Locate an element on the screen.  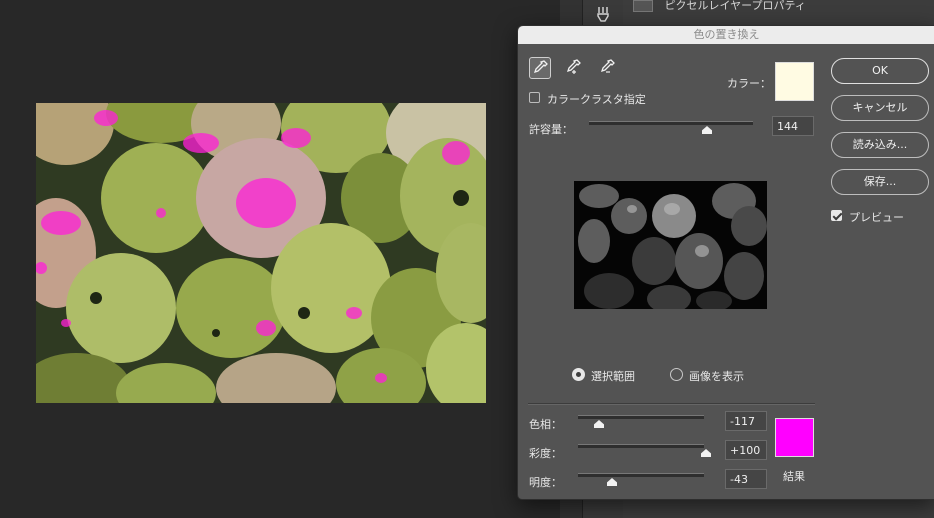
localized-color-clusters-label: カラークラスタ指定 is located at coordinates (596, 99).